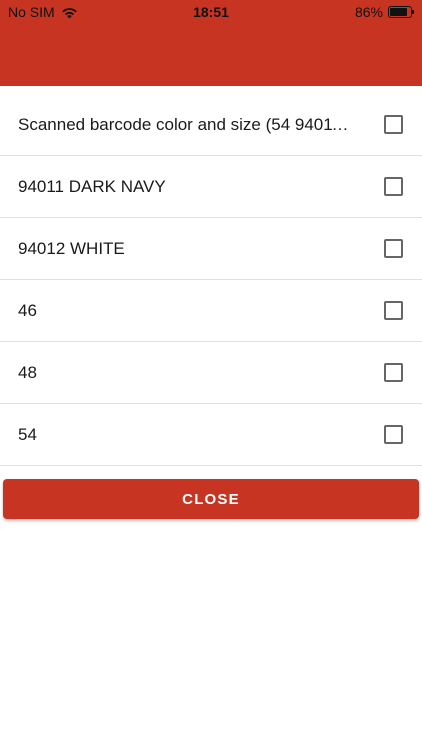  What do you see at coordinates (368, 12) in the screenshot?
I see `battery-percent: 86%` at bounding box center [368, 12].